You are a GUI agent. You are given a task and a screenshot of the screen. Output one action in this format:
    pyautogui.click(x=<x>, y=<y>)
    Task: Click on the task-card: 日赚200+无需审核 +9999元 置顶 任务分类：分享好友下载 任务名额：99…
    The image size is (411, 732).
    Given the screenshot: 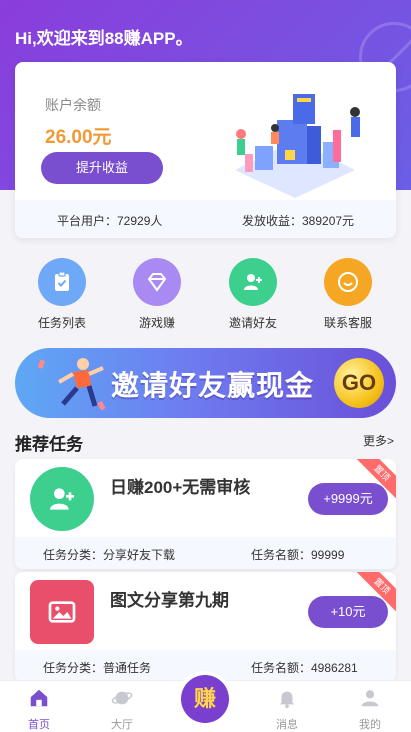 What is the action you would take?
    pyautogui.click(x=205, y=514)
    